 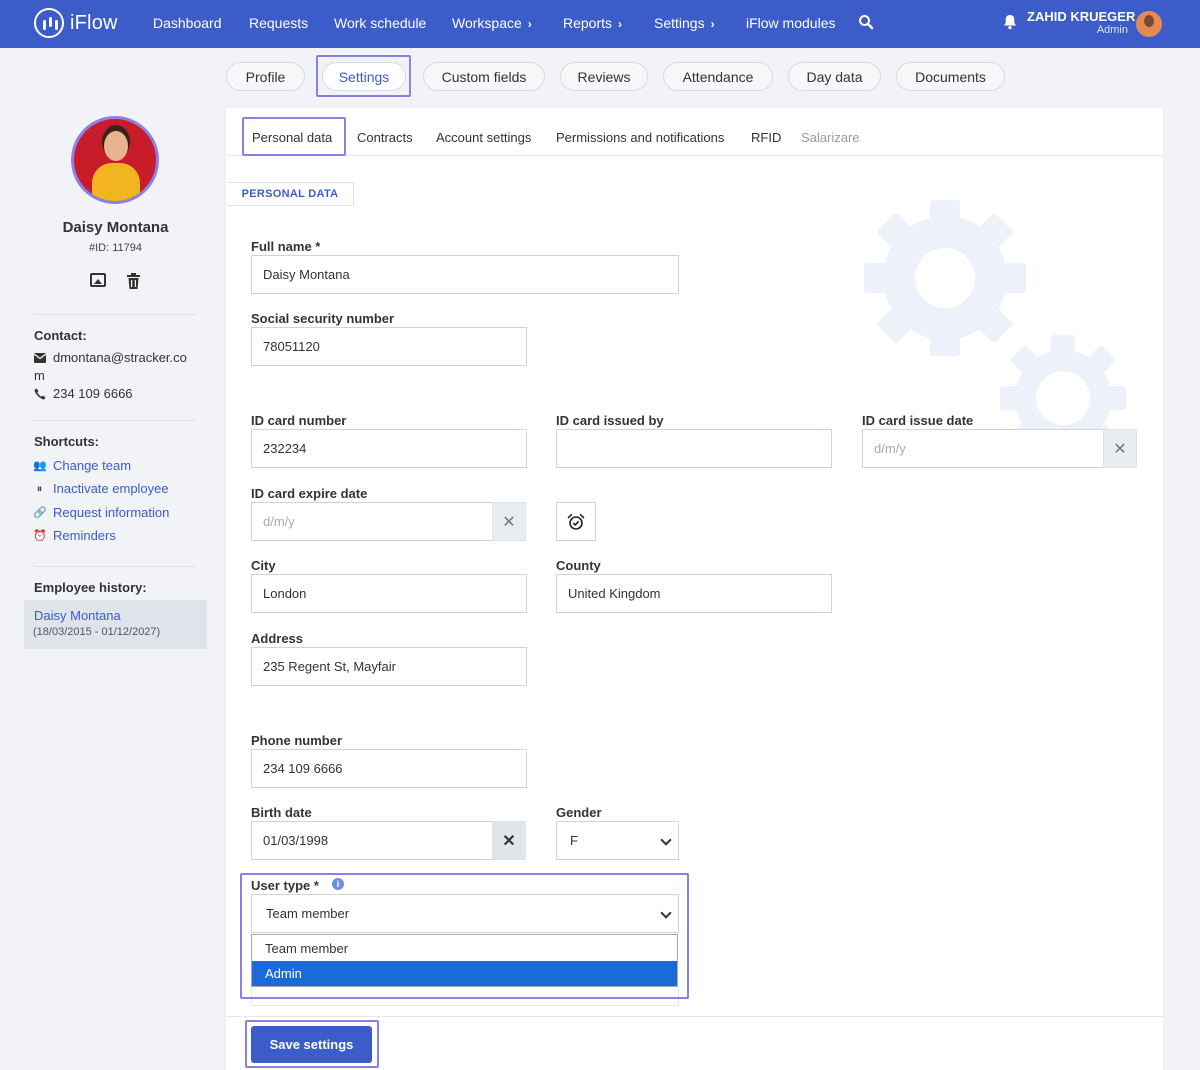 I want to click on clear-issue-date-button: ✕, so click(x=1120, y=448).